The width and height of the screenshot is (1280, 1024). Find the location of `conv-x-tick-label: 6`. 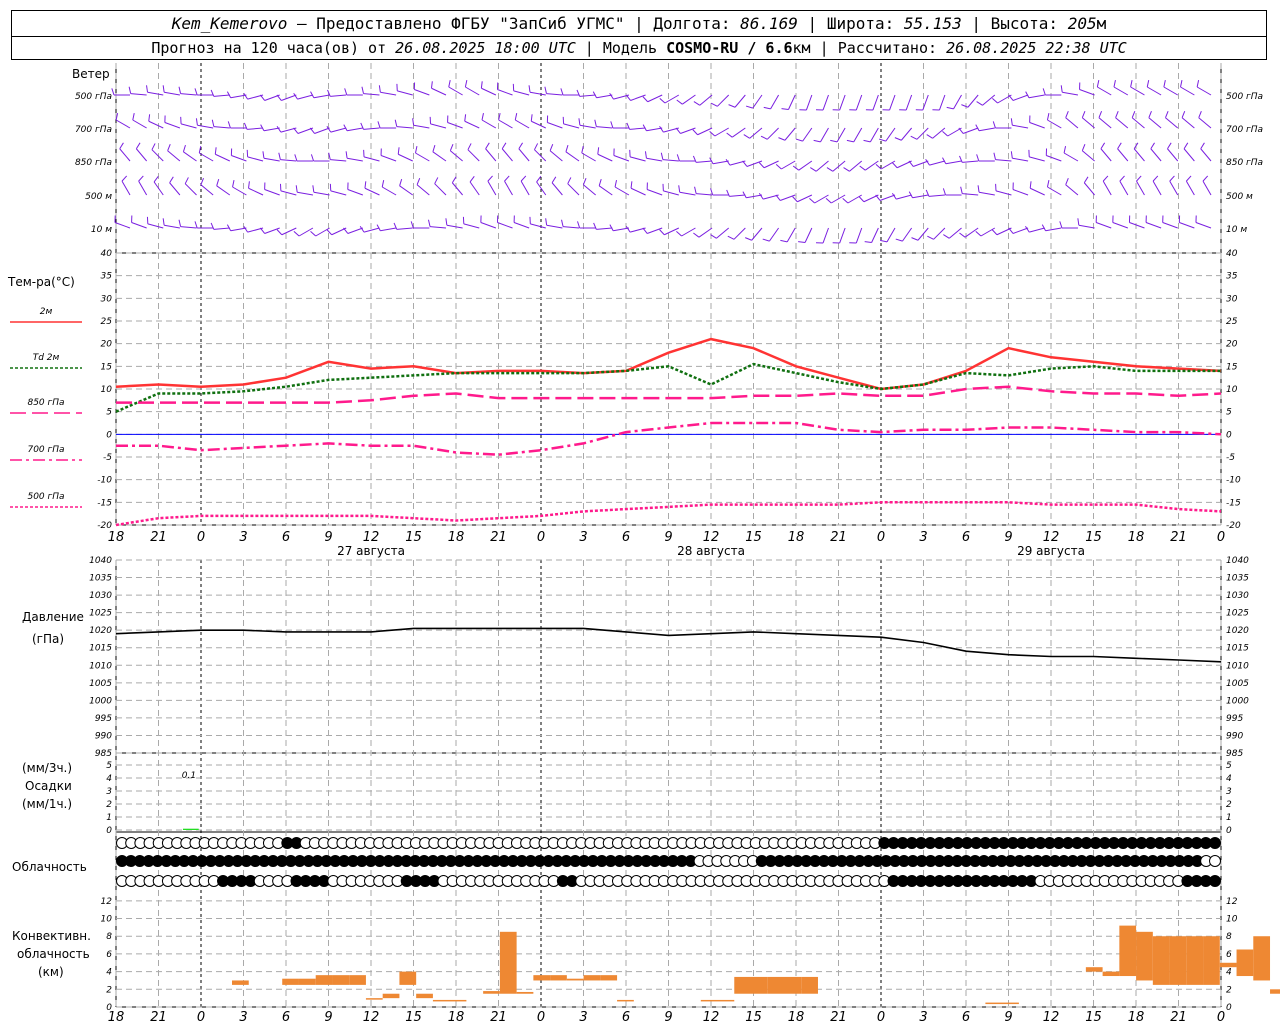

conv-x-tick-label: 6 is located at coordinates (966, 1017).